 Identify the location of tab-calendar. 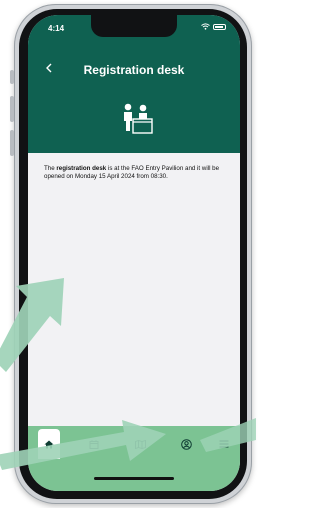
(94, 444).